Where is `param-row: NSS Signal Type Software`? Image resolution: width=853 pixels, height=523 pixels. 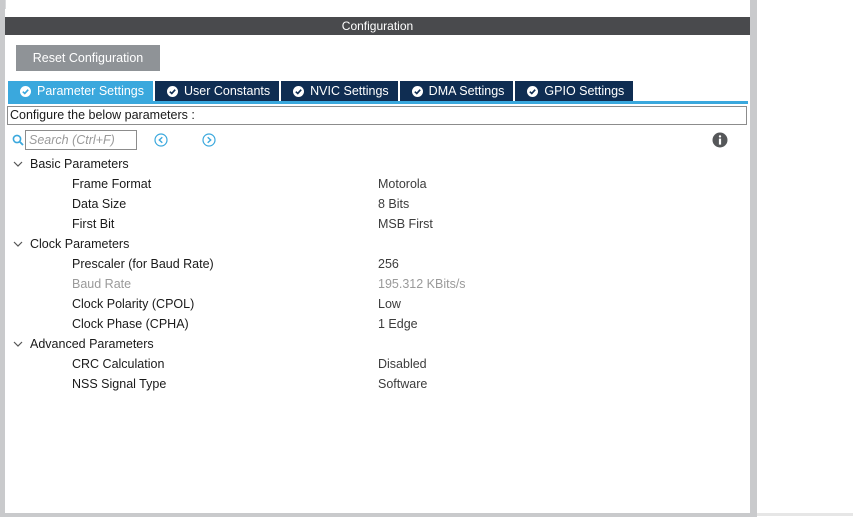
param-row: NSS Signal Type Software is located at coordinates (377, 384).